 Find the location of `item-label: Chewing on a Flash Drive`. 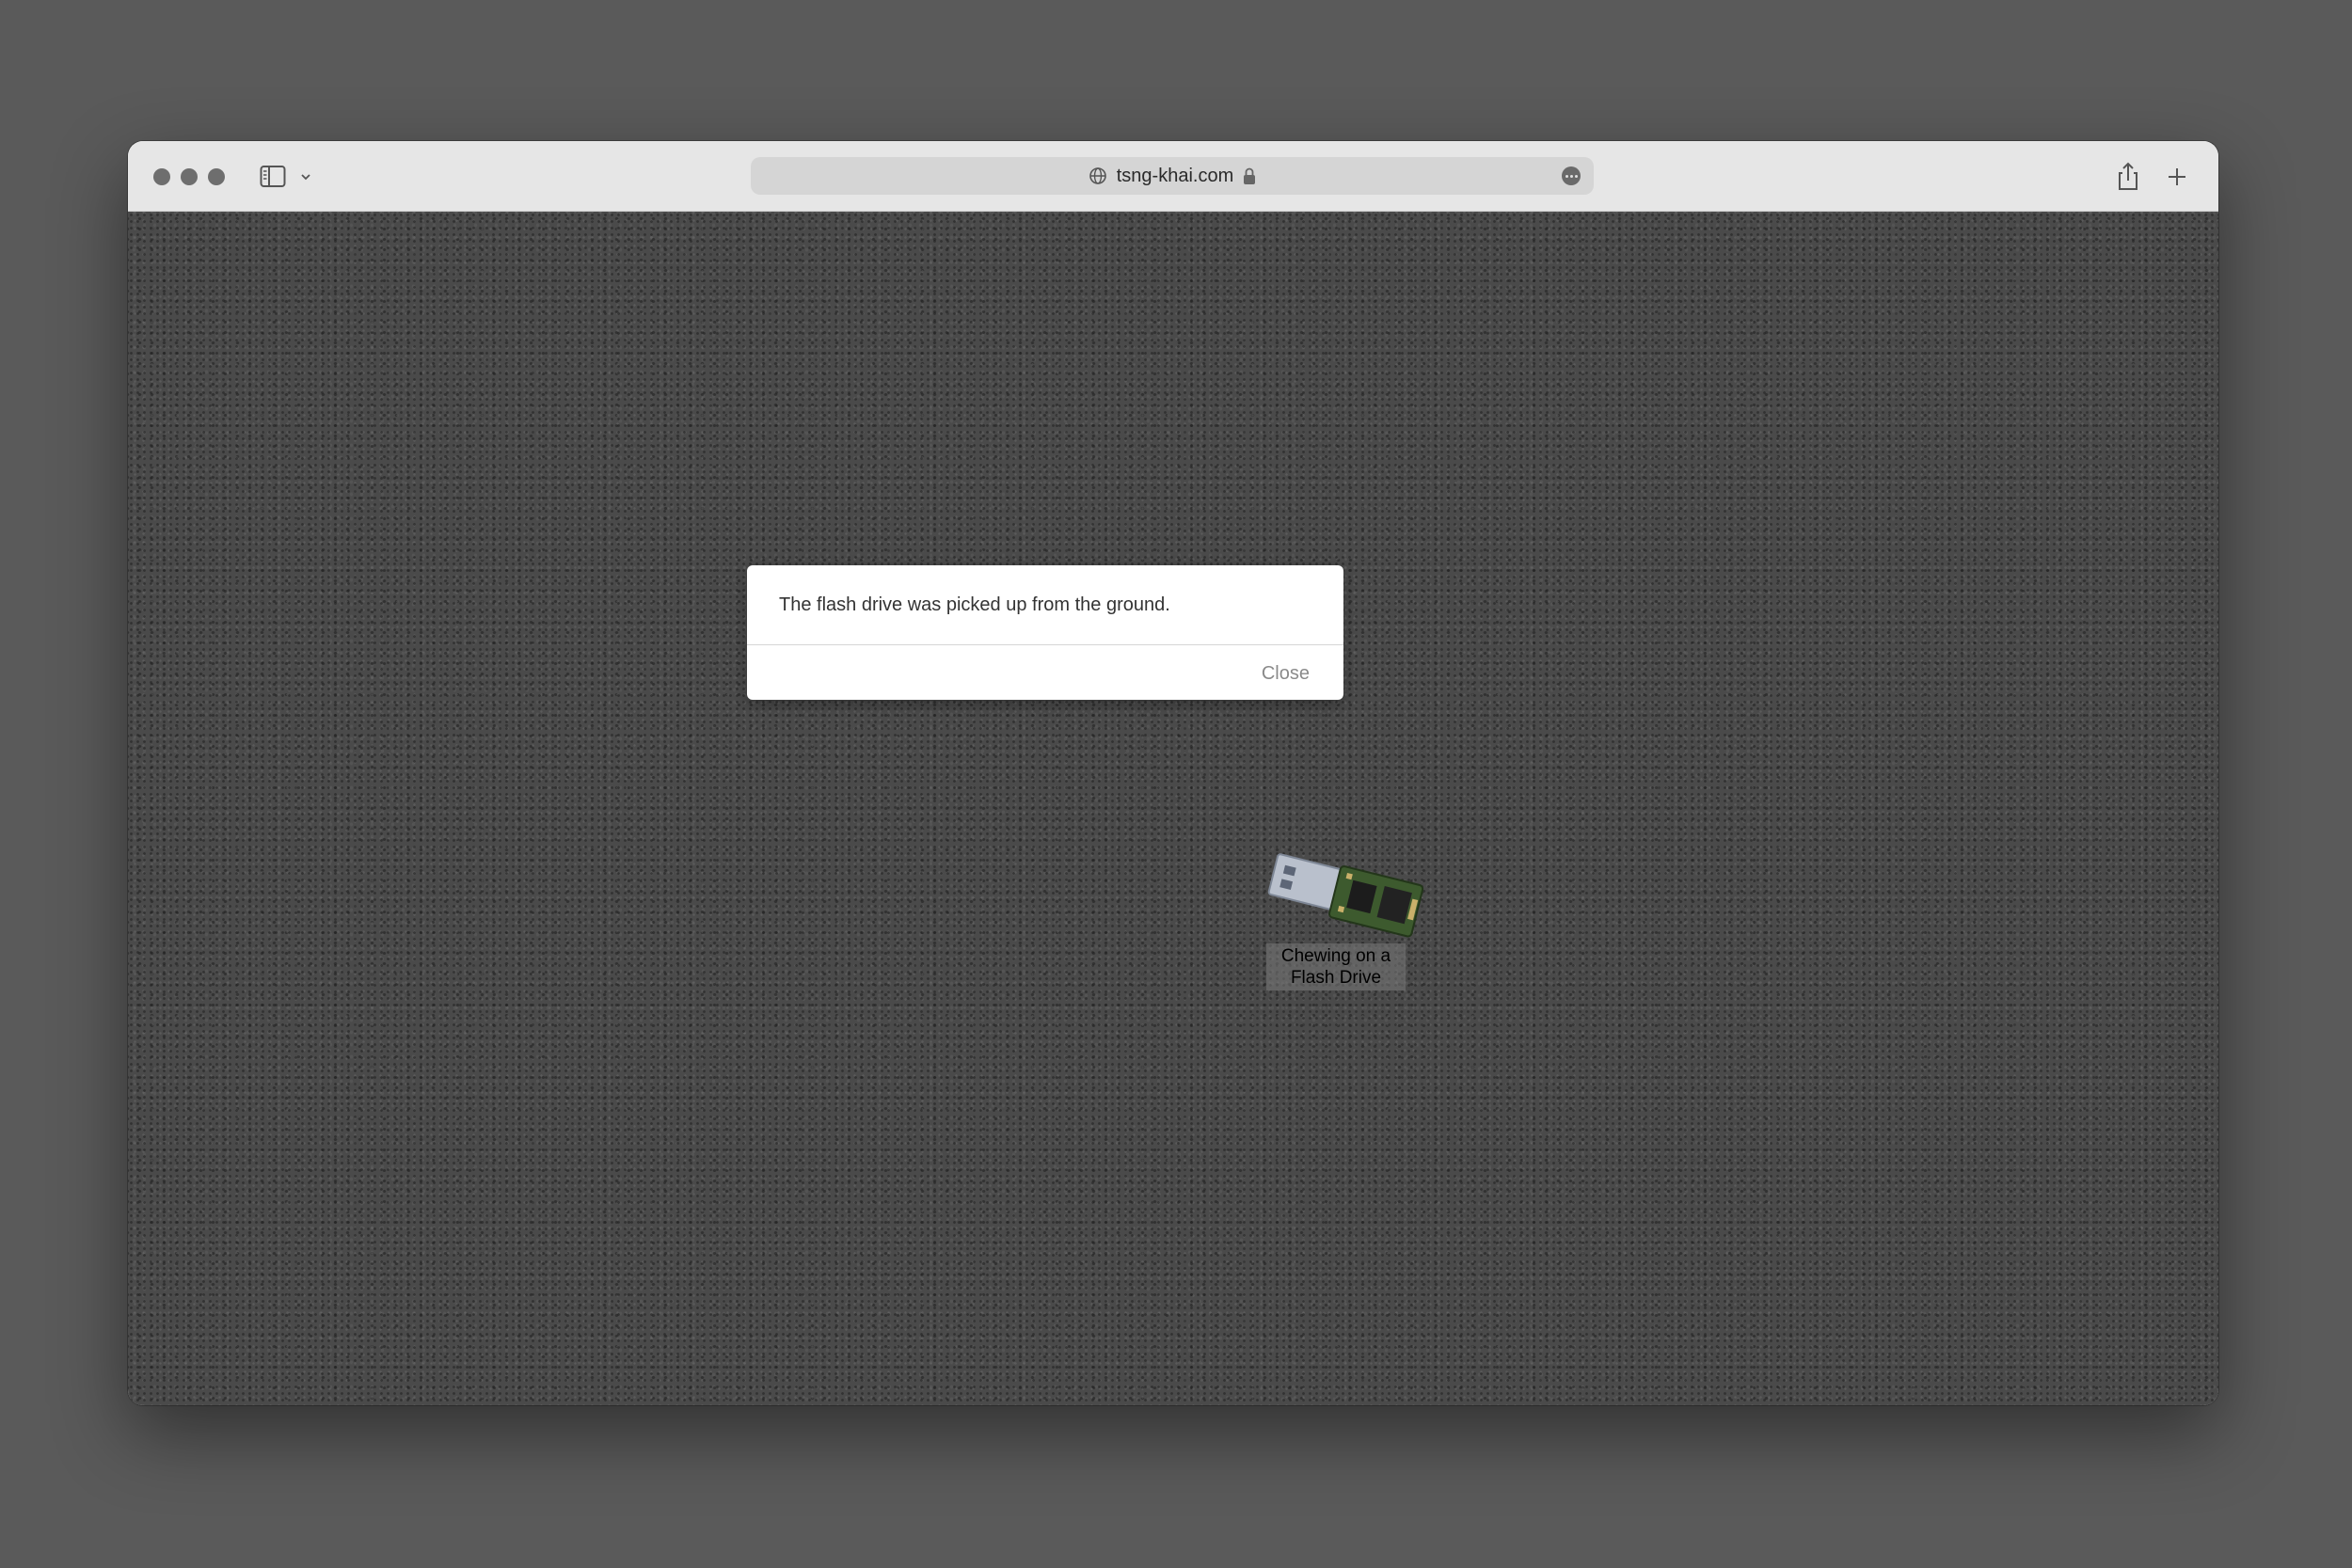

item-label: Chewing on a Flash Drive is located at coordinates (1336, 966).